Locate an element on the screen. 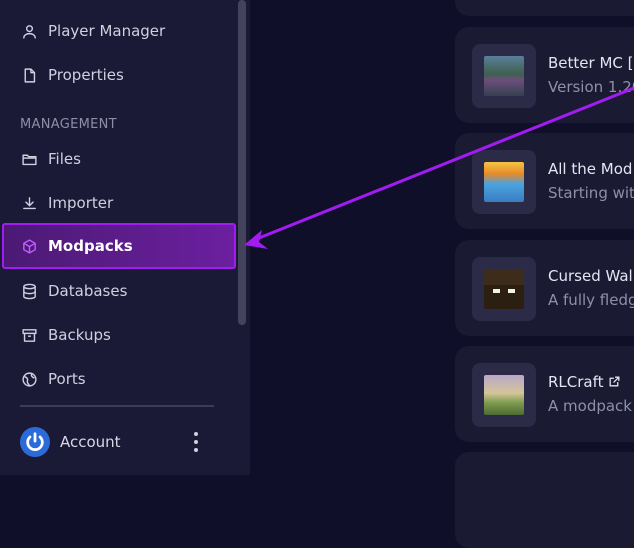 This screenshot has height=548, width=634. more-options-icon is located at coordinates (196, 442).